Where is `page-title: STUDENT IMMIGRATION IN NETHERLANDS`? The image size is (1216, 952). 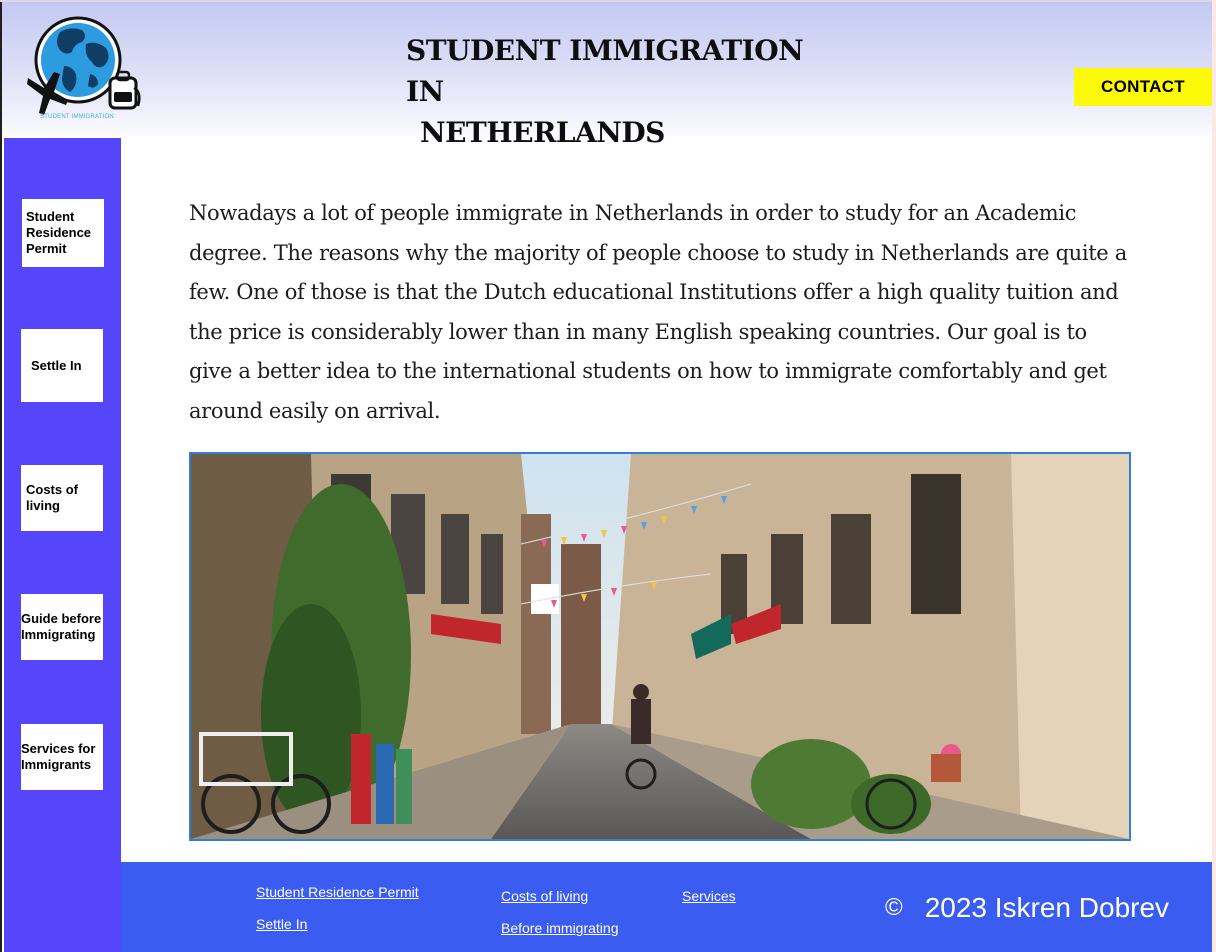 page-title: STUDENT IMMIGRATION IN NETHERLANDS is located at coordinates (626, 91).